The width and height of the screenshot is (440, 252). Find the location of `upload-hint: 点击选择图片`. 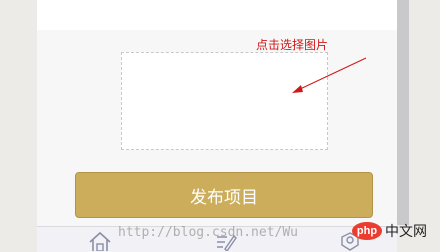

upload-hint: 点击选择图片 is located at coordinates (292, 45).